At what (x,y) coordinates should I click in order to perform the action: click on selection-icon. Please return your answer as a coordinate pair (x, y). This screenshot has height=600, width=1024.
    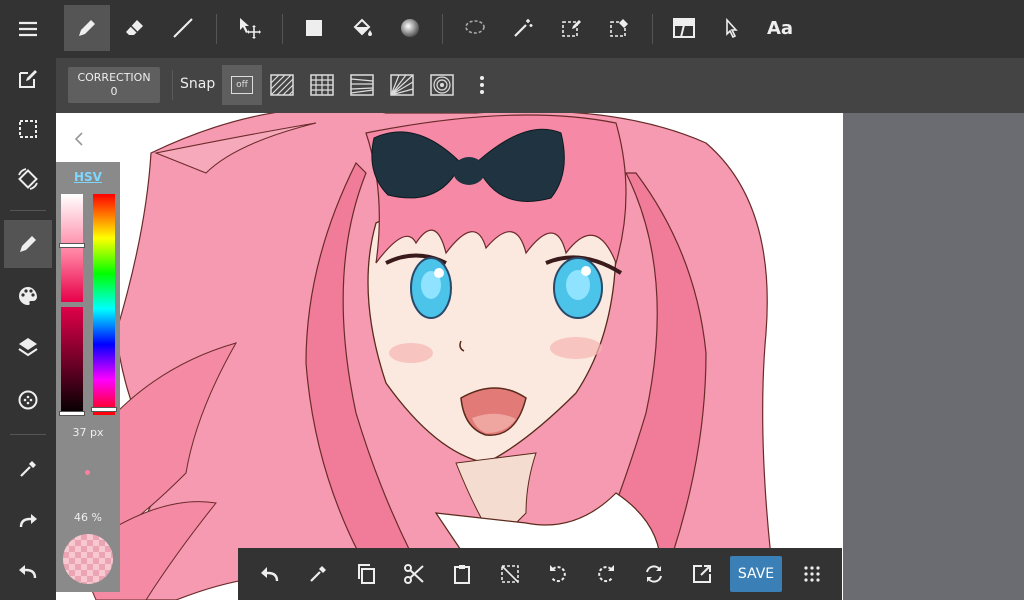
    Looking at the image, I should click on (28, 129).